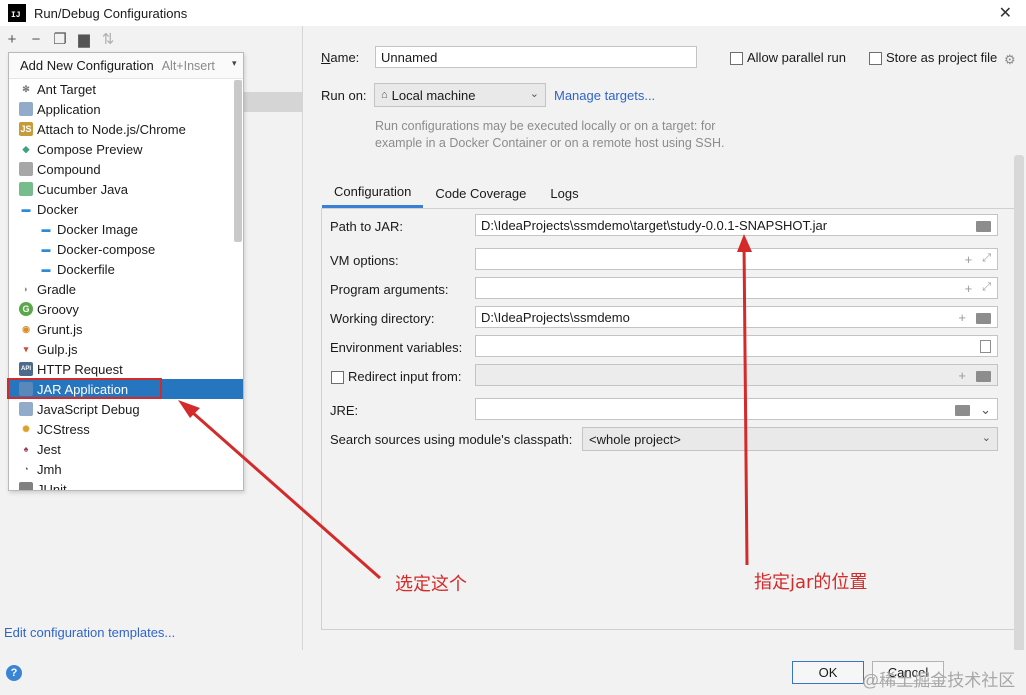 This screenshot has height=695, width=1026. I want to click on list-item: ▬ Docker Image, so click(126, 229).